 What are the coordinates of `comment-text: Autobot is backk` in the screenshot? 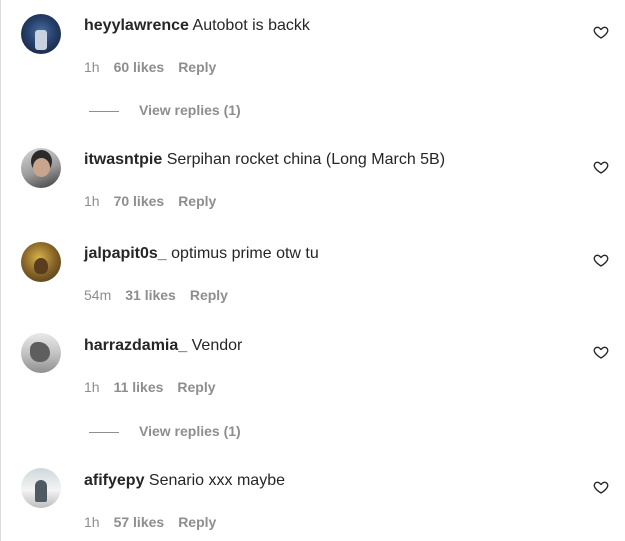 It's located at (251, 25).